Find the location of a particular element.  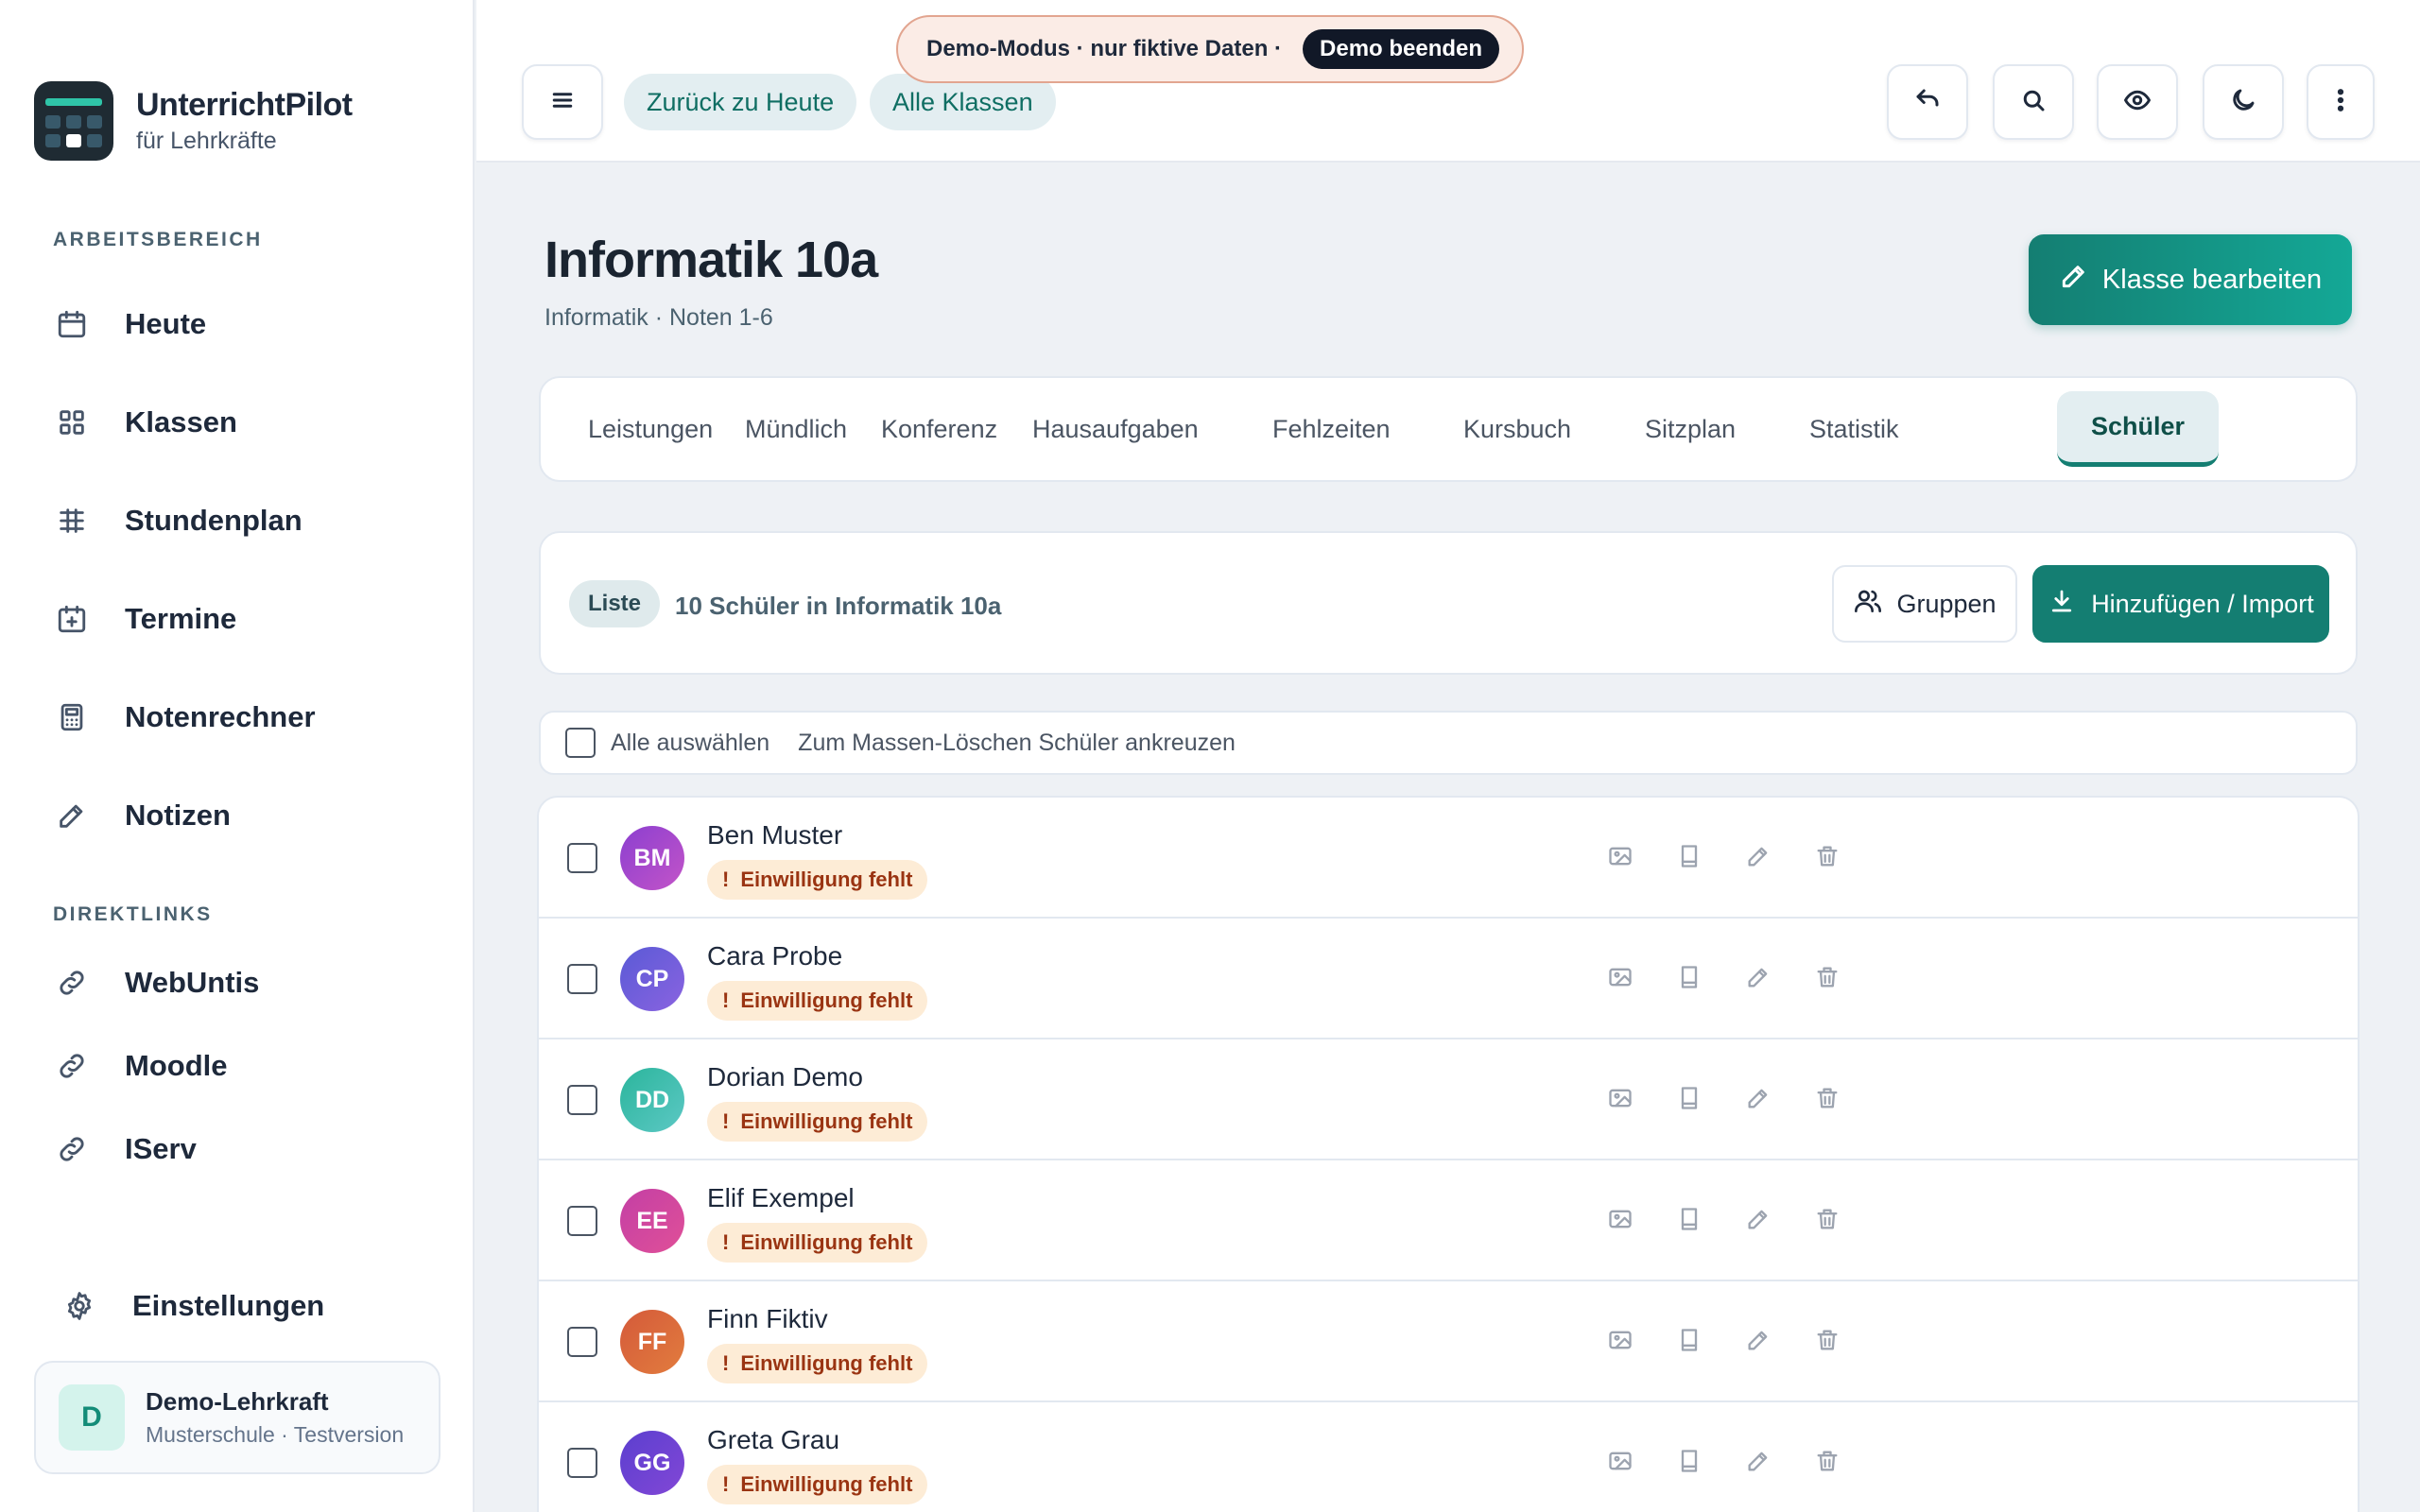

student-name: Elif Exempel is located at coordinates (781, 1198).